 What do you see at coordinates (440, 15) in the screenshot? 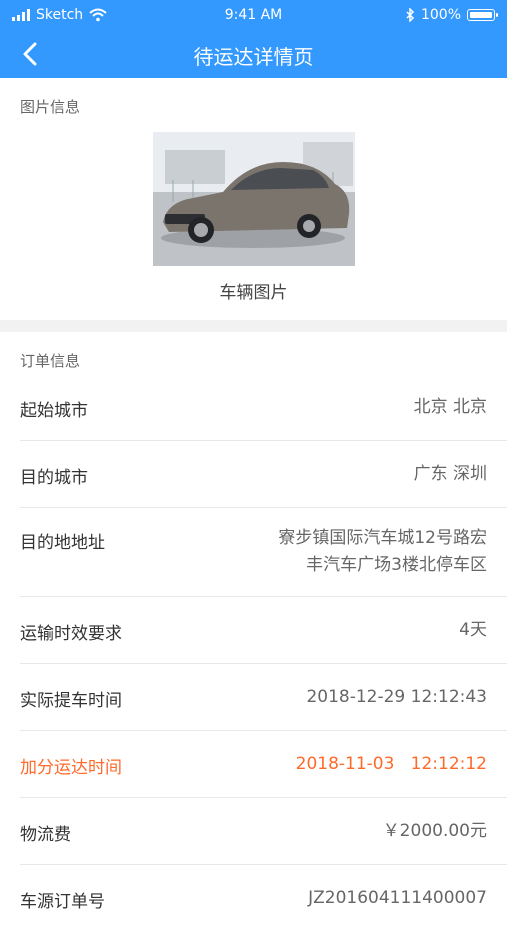
I see `battery-percent: 100%` at bounding box center [440, 15].